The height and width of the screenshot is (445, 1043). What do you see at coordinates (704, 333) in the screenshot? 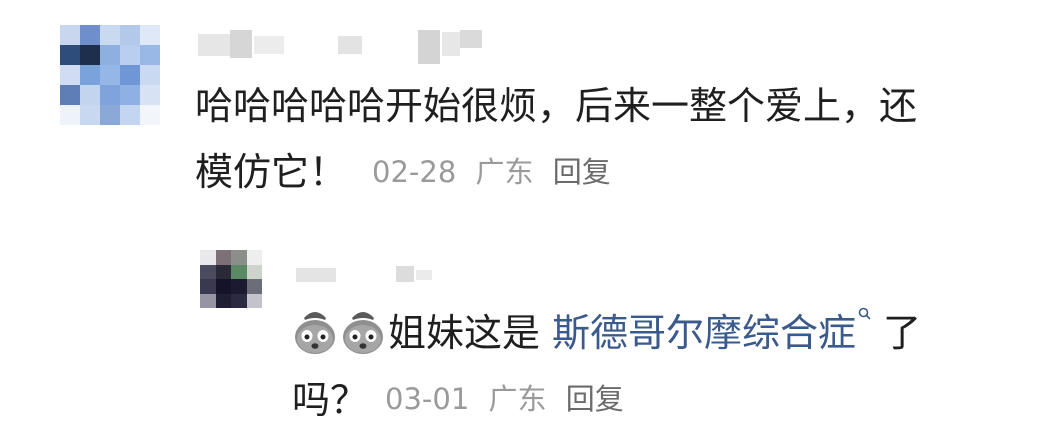
I see `topic-link: 斯德哥尔摩综合症` at bounding box center [704, 333].